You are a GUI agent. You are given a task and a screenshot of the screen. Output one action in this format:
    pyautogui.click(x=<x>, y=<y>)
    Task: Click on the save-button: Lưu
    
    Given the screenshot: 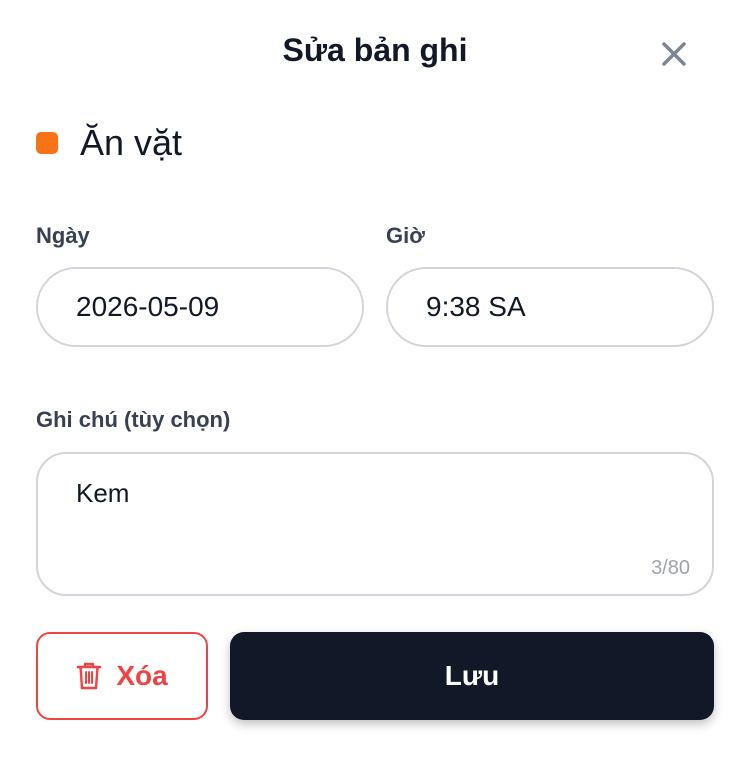 What is the action you would take?
    pyautogui.click(x=472, y=676)
    